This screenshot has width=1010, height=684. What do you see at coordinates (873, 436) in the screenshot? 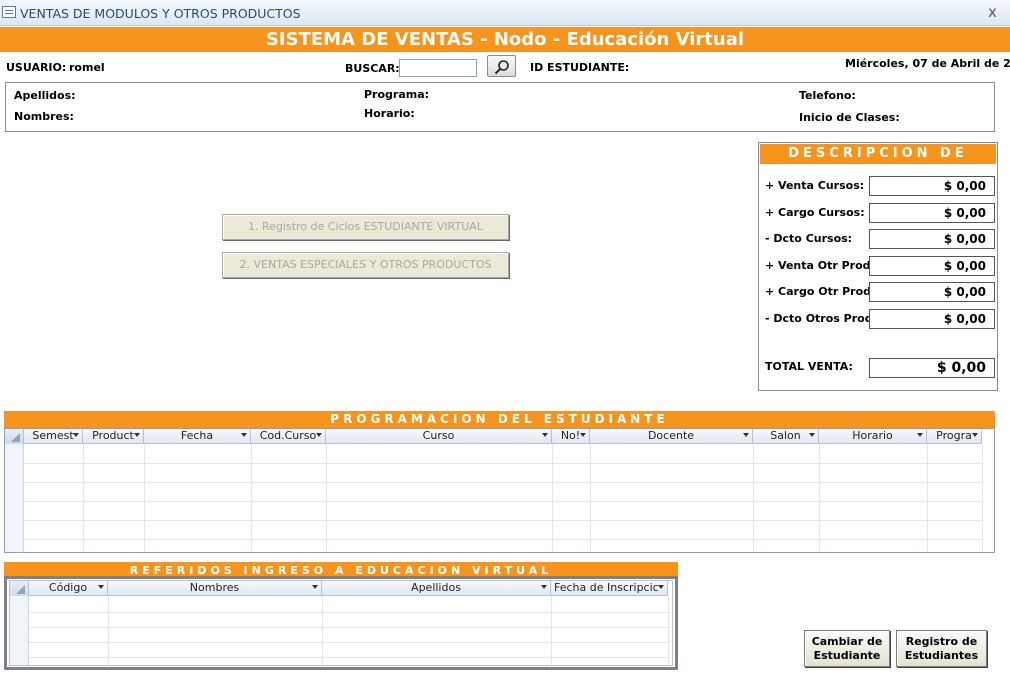
I see `col-horario: Horario` at bounding box center [873, 436].